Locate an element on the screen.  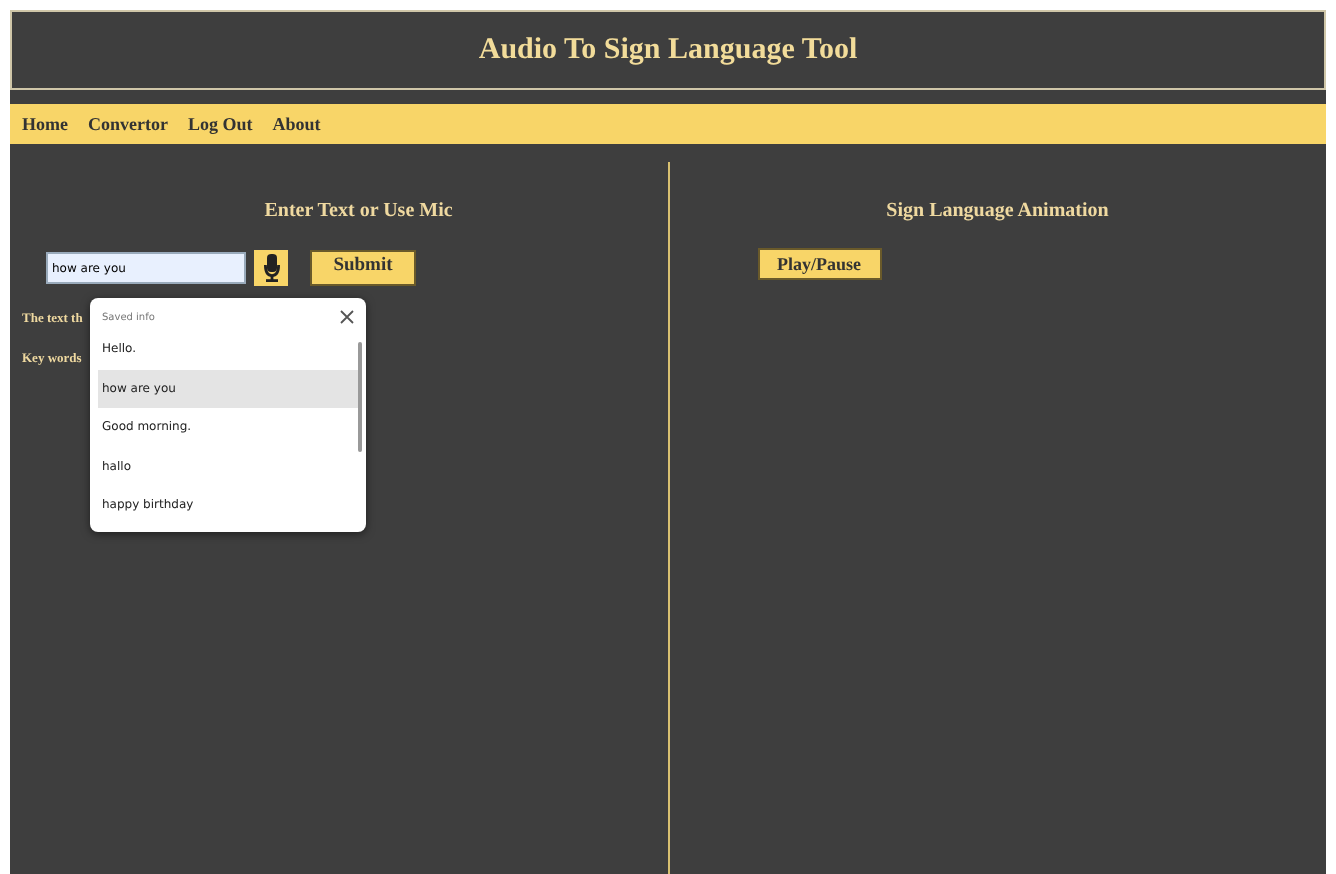
nav-link: Log Out is located at coordinates (220, 124).